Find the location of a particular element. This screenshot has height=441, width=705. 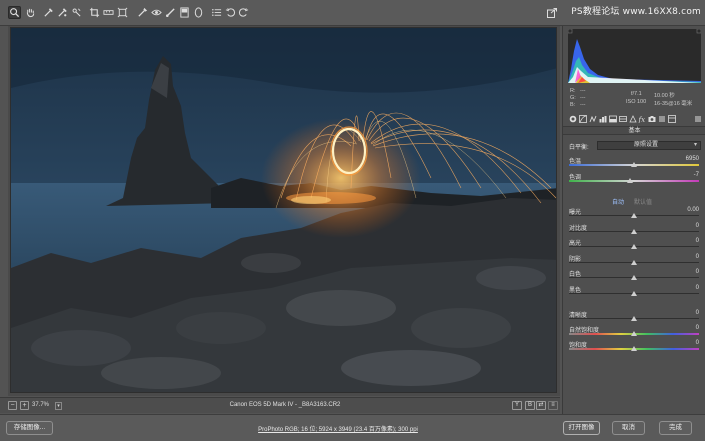

zoom-level: 37.7% is located at coordinates (41, 405).